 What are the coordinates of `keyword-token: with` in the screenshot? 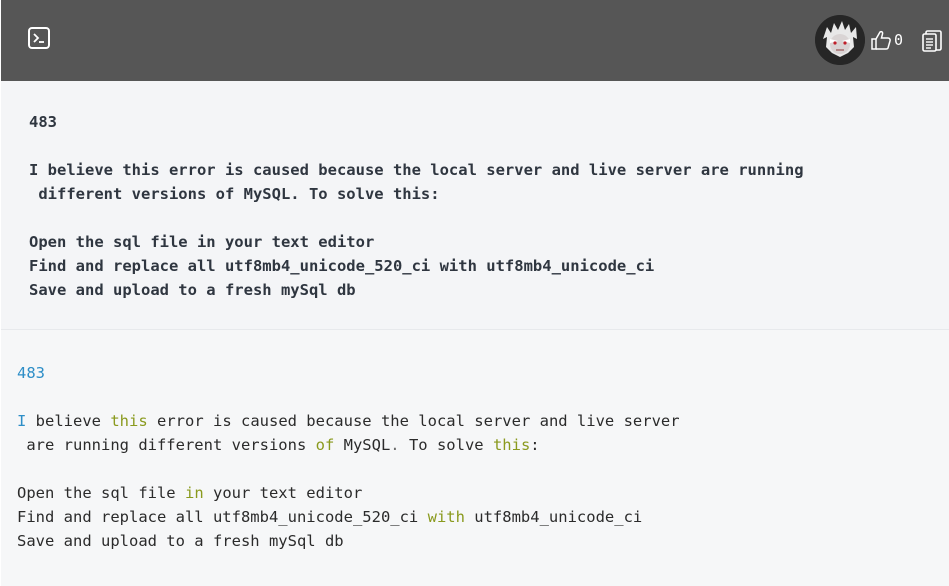 It's located at (446, 517).